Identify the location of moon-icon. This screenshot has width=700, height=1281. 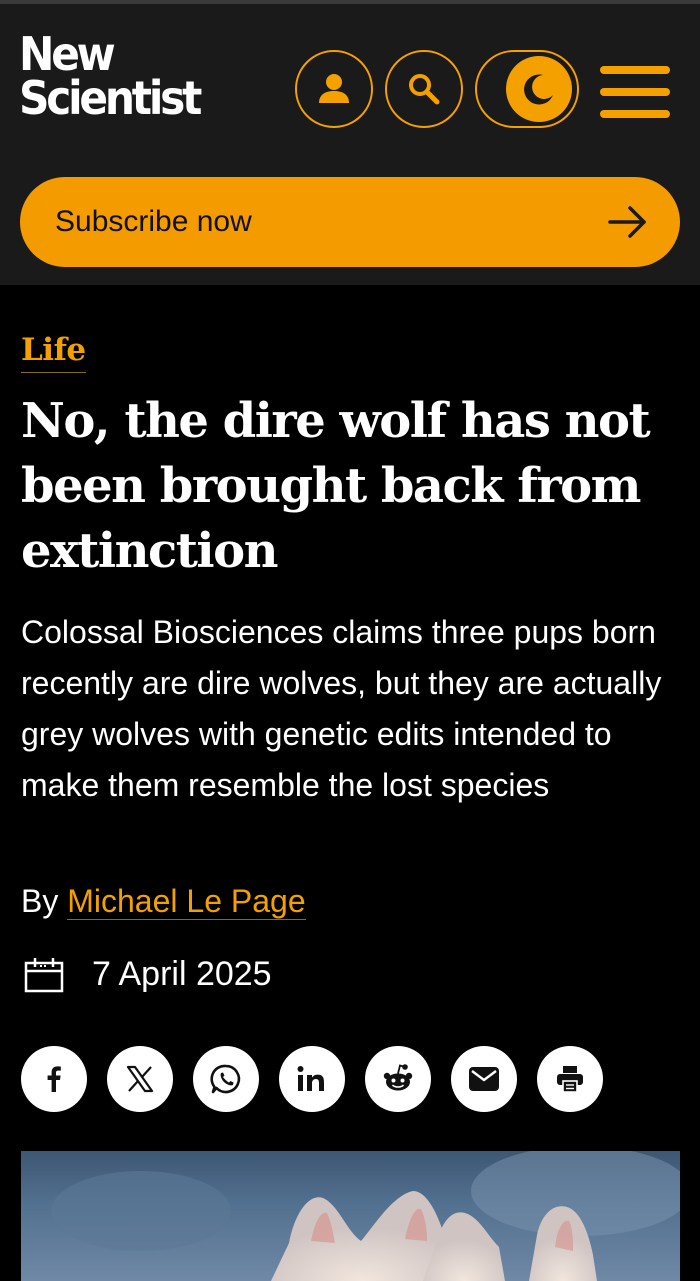
(538, 89).